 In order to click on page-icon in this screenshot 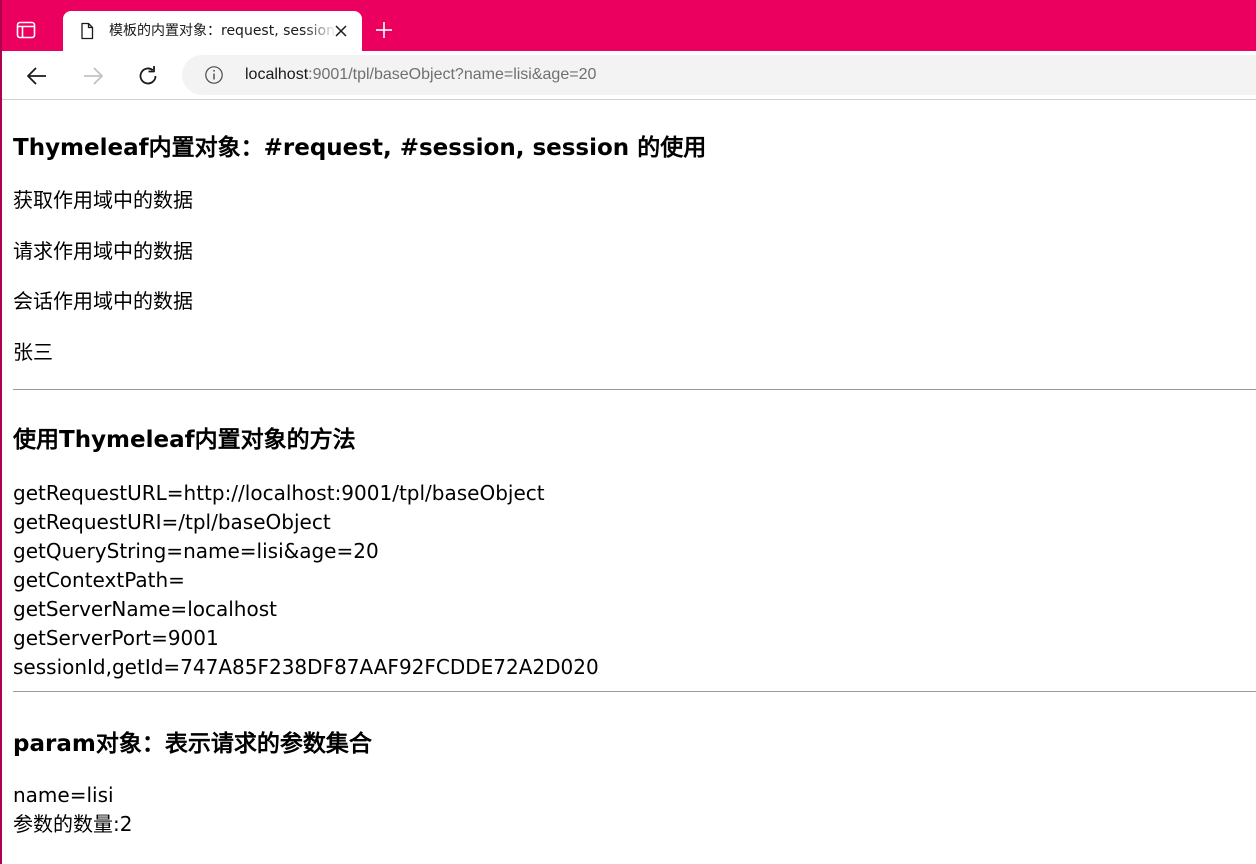, I will do `click(87, 31)`.